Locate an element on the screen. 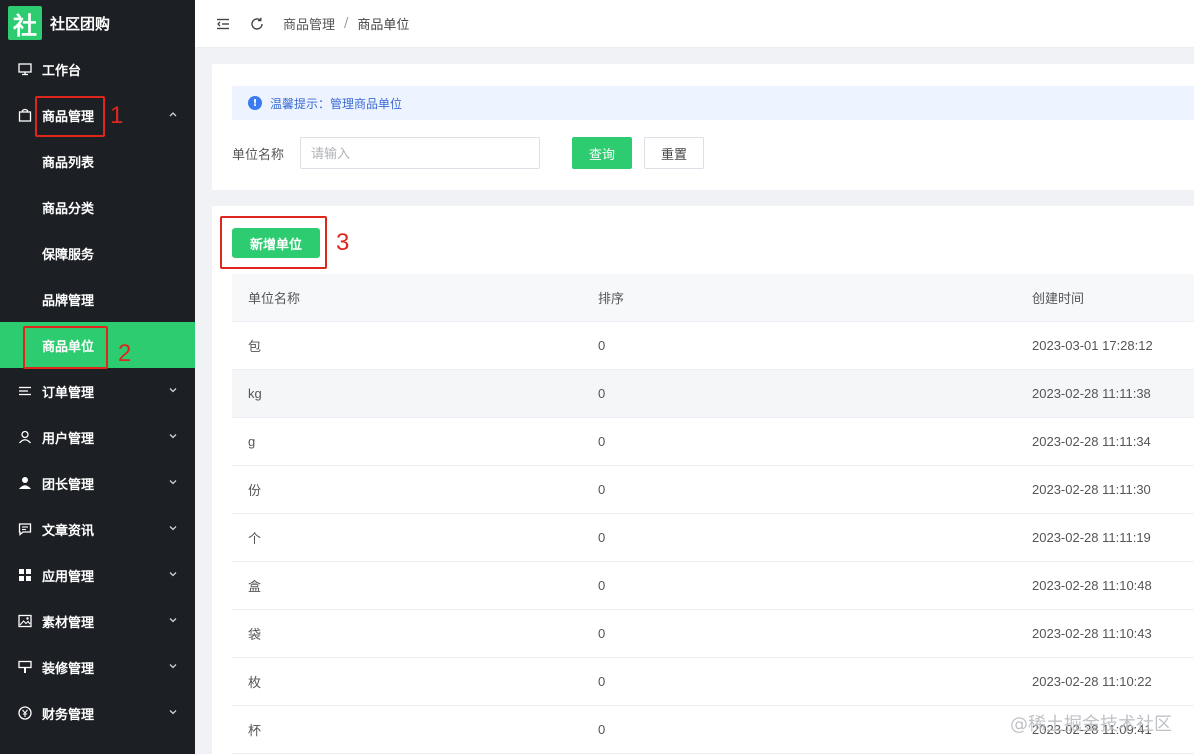  sidebar-subitem-guarantee: 保障服务 is located at coordinates (97, 253).